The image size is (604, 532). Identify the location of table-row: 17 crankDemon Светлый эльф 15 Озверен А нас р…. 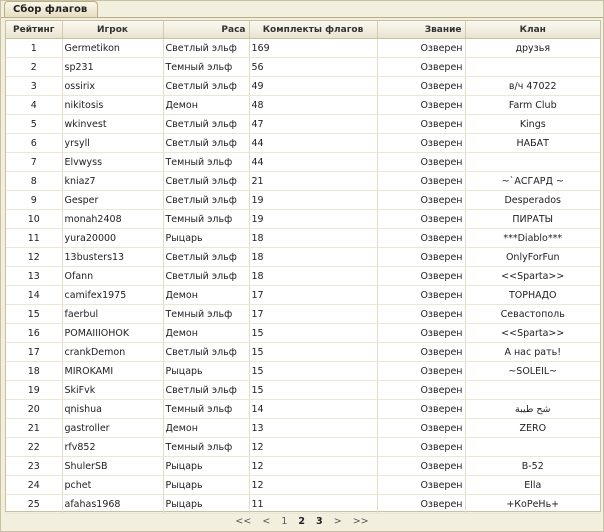
(303, 352).